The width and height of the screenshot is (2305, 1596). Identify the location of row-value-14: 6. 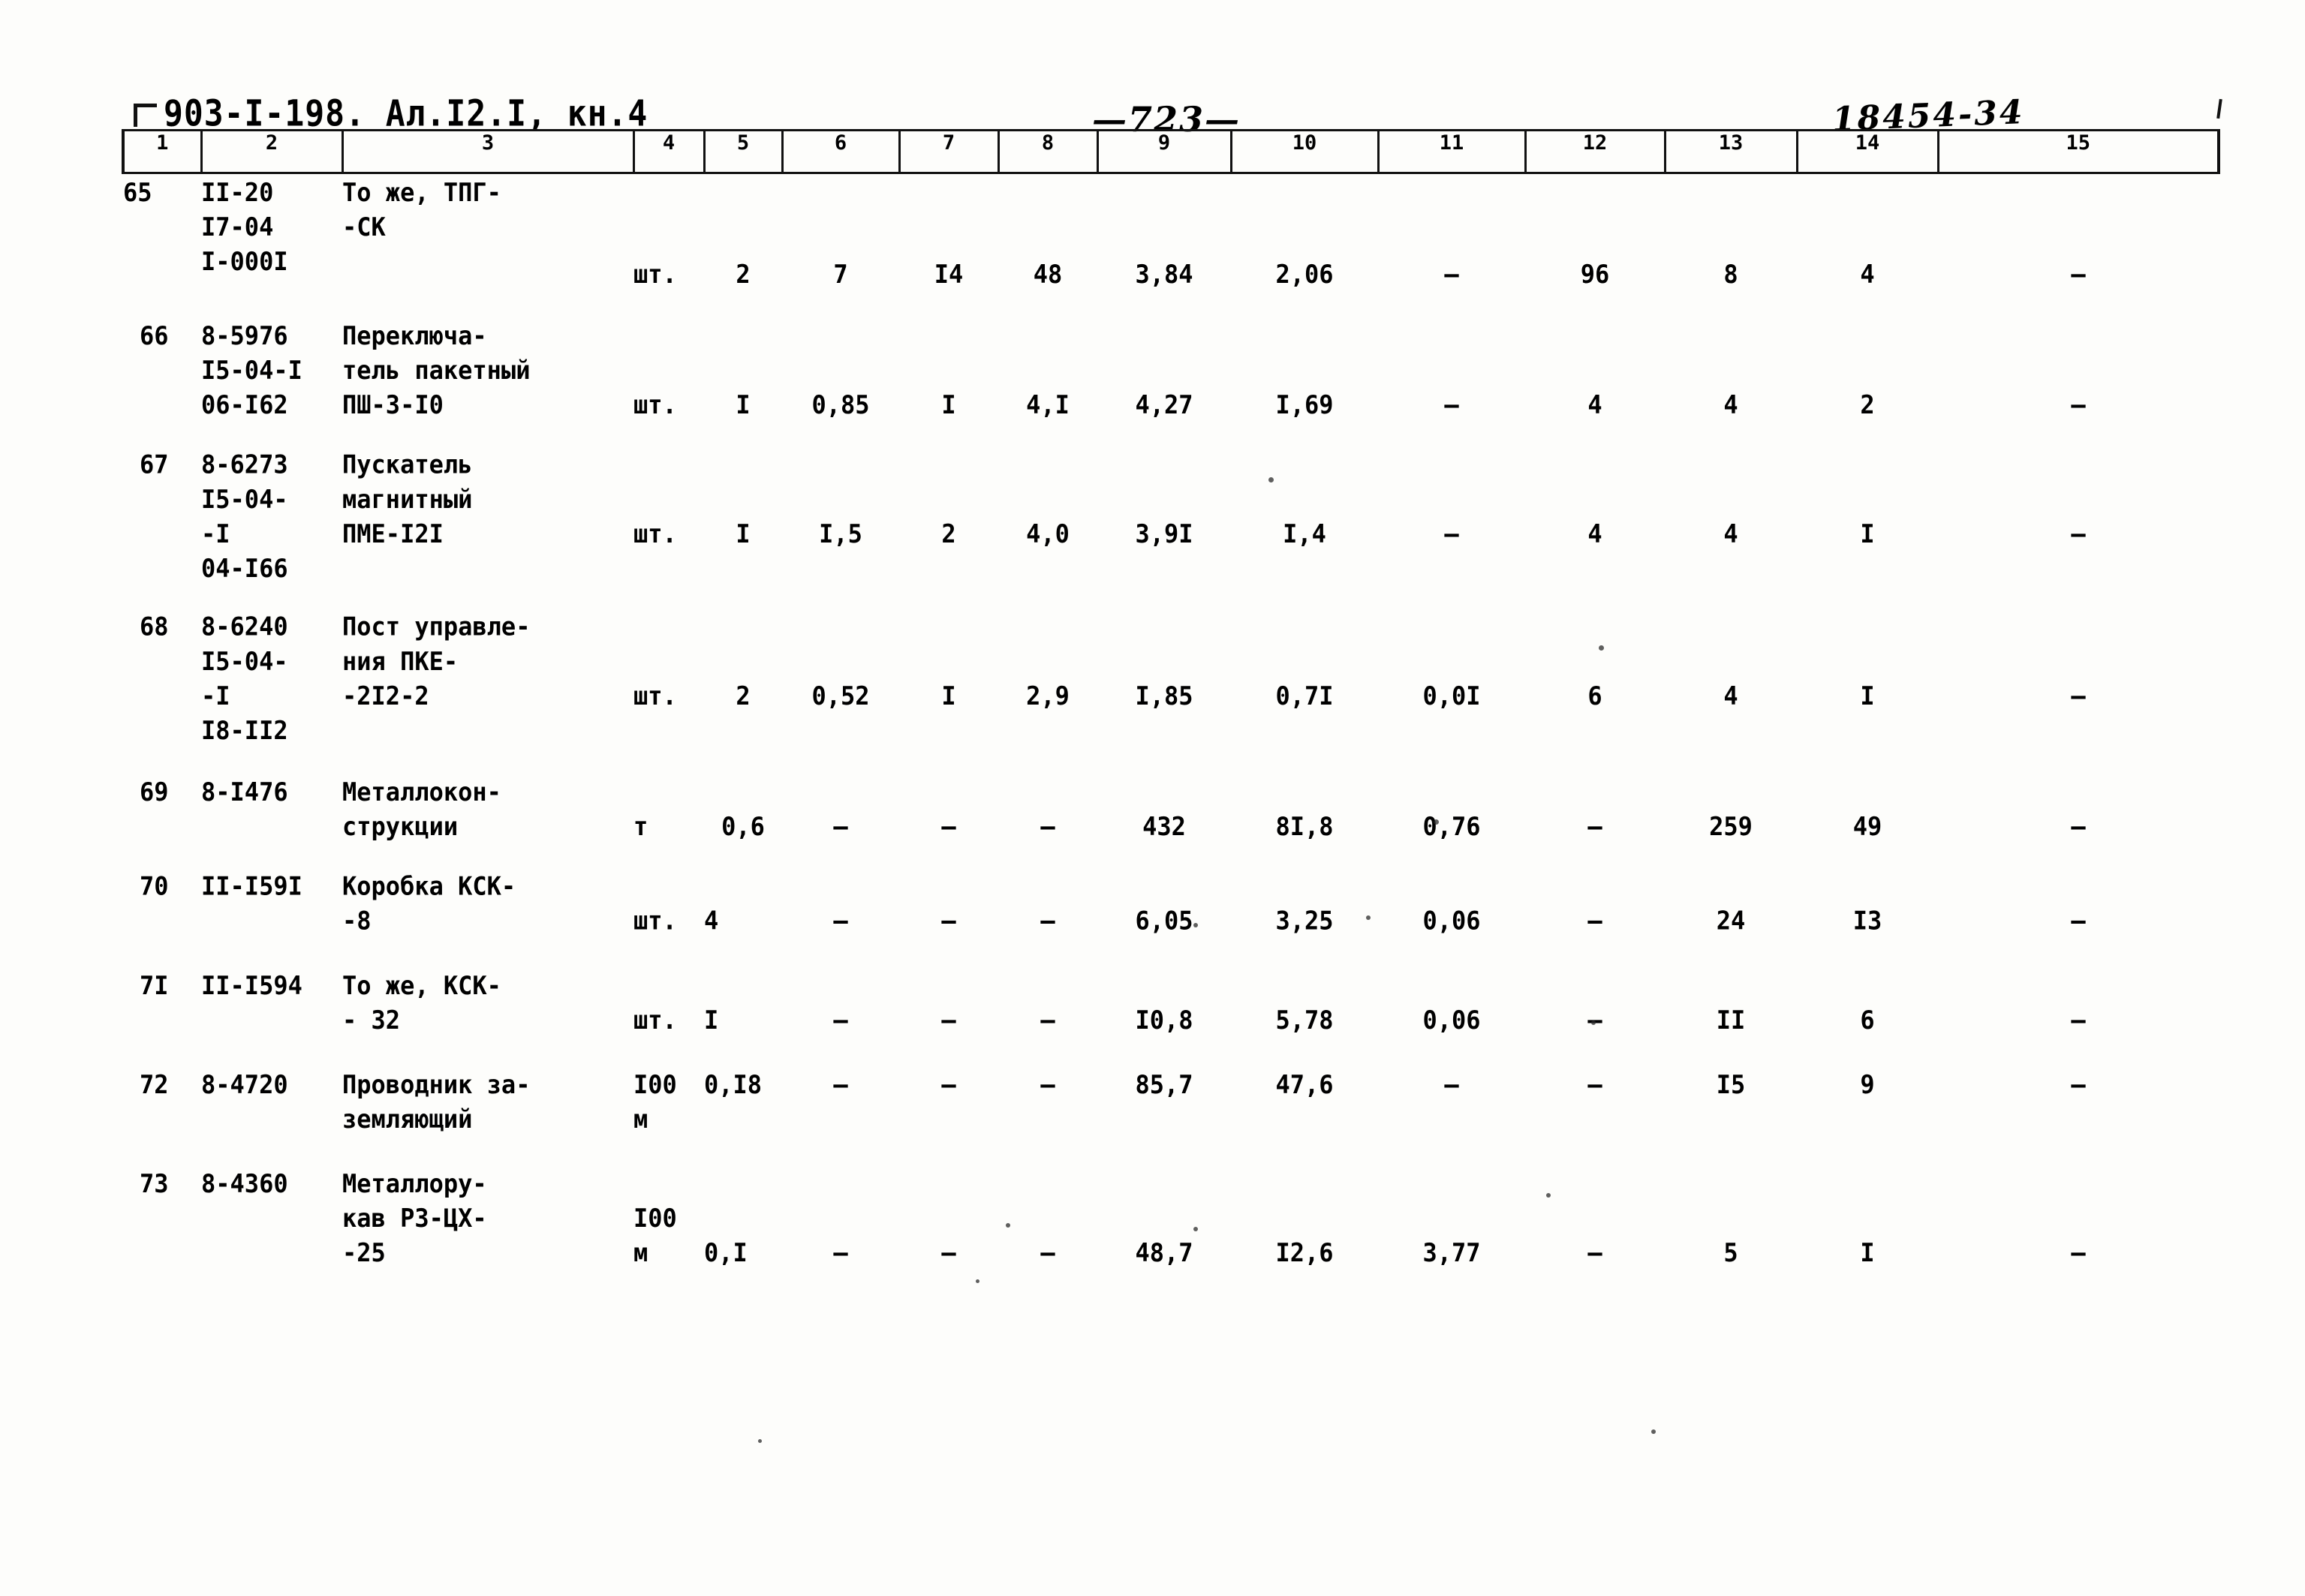
(1867, 1020).